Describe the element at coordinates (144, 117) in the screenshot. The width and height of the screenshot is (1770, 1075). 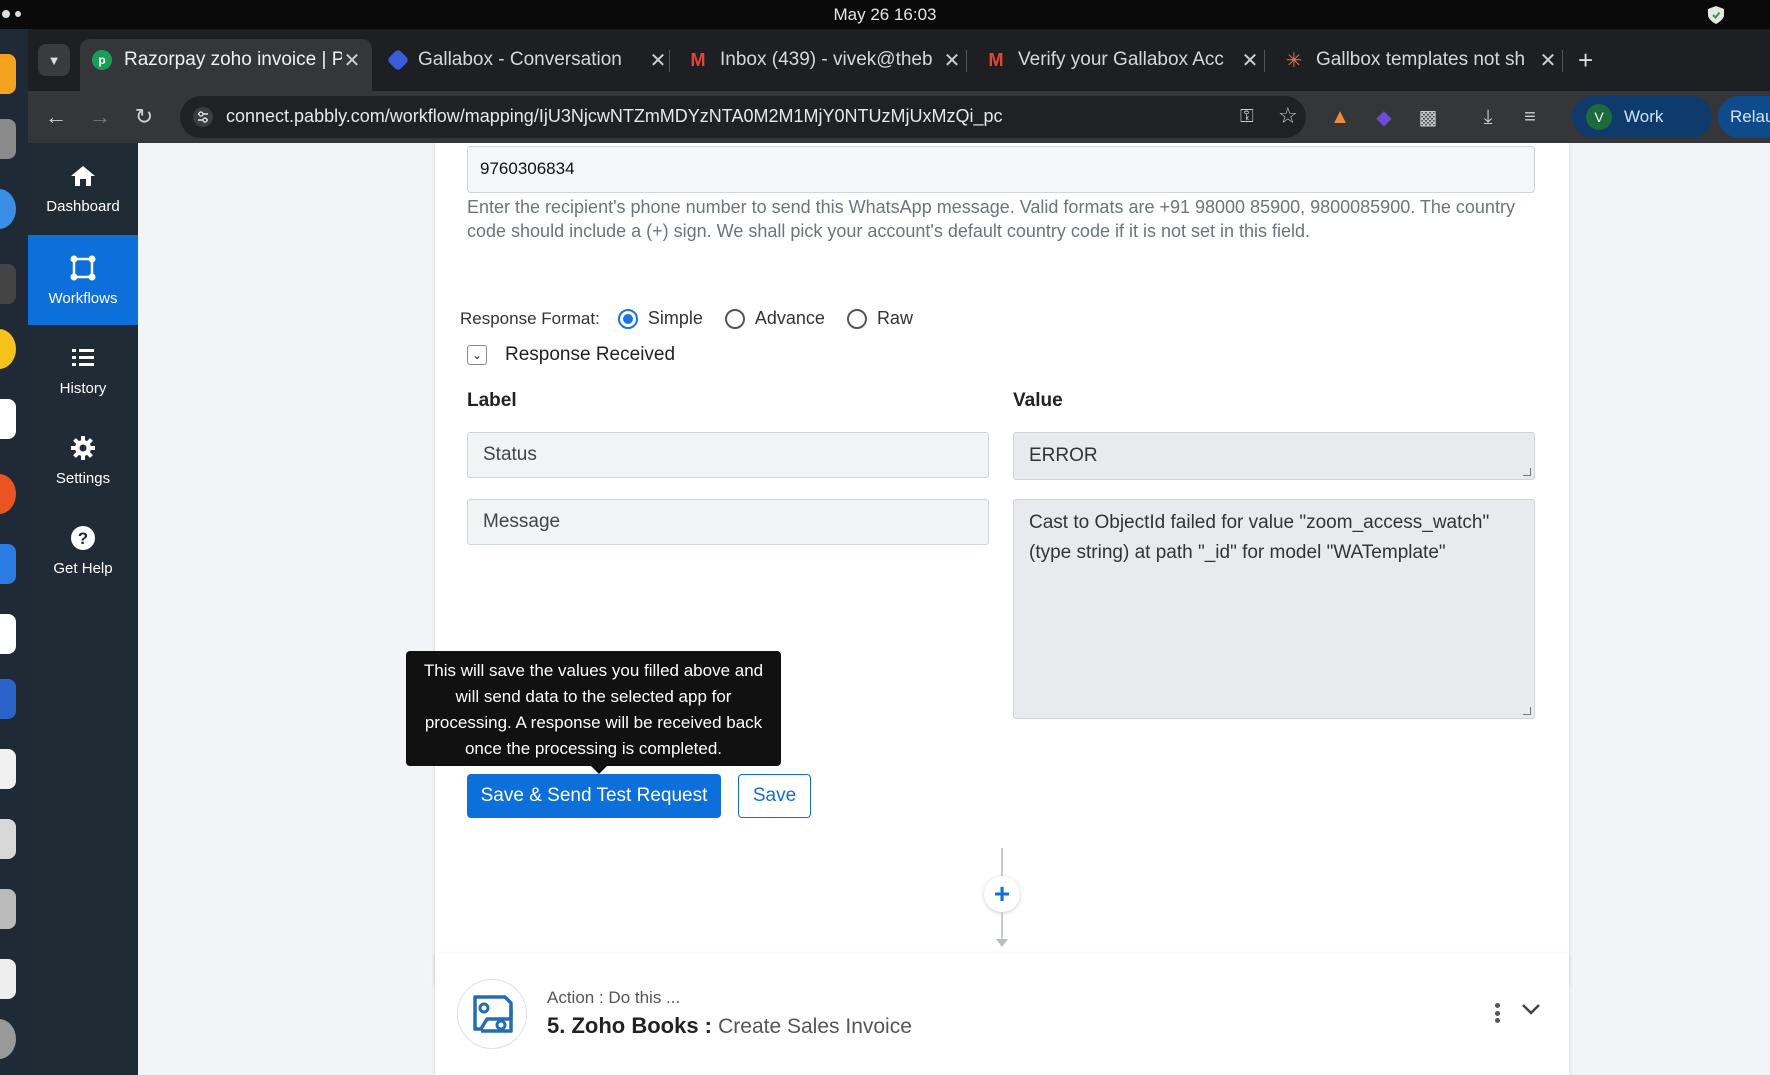
I see `reload-button: ↻` at that location.